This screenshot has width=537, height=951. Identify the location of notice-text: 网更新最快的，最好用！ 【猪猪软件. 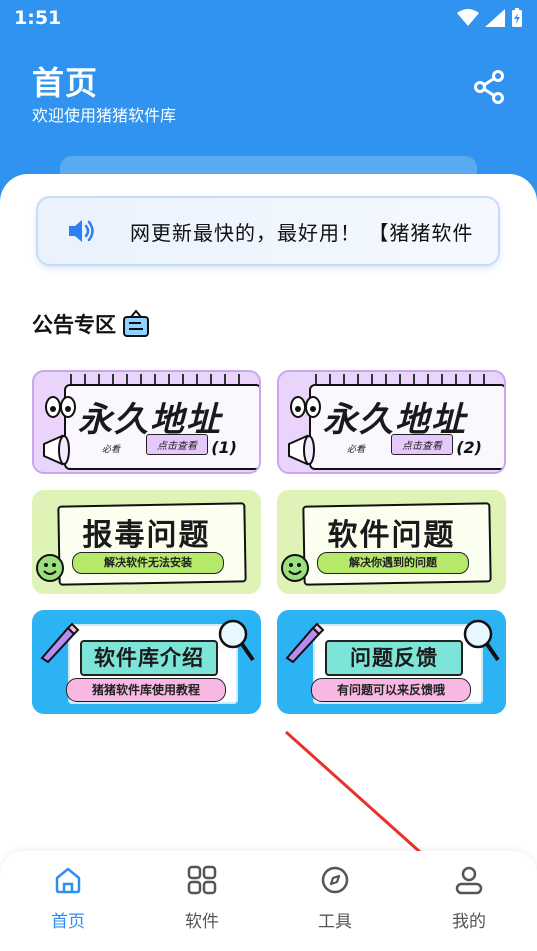
(302, 232).